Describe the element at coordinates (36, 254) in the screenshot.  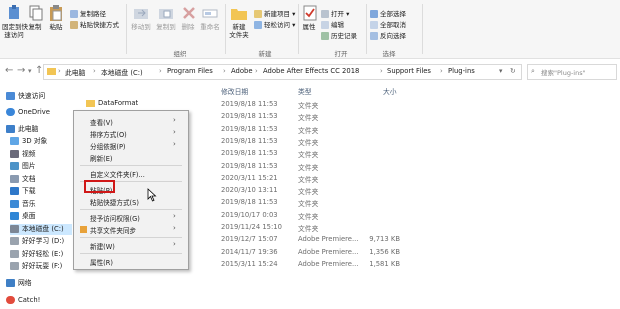
I see `nav-drive-e: 好好轻松 (E:)` at that location.